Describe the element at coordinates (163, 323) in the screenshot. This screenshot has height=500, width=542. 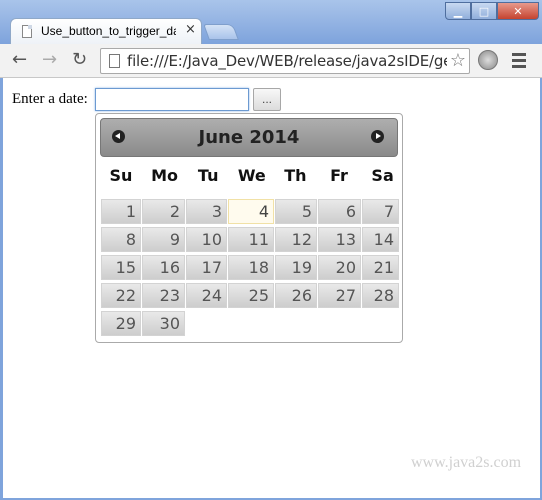
I see `day-cell: 30` at that location.